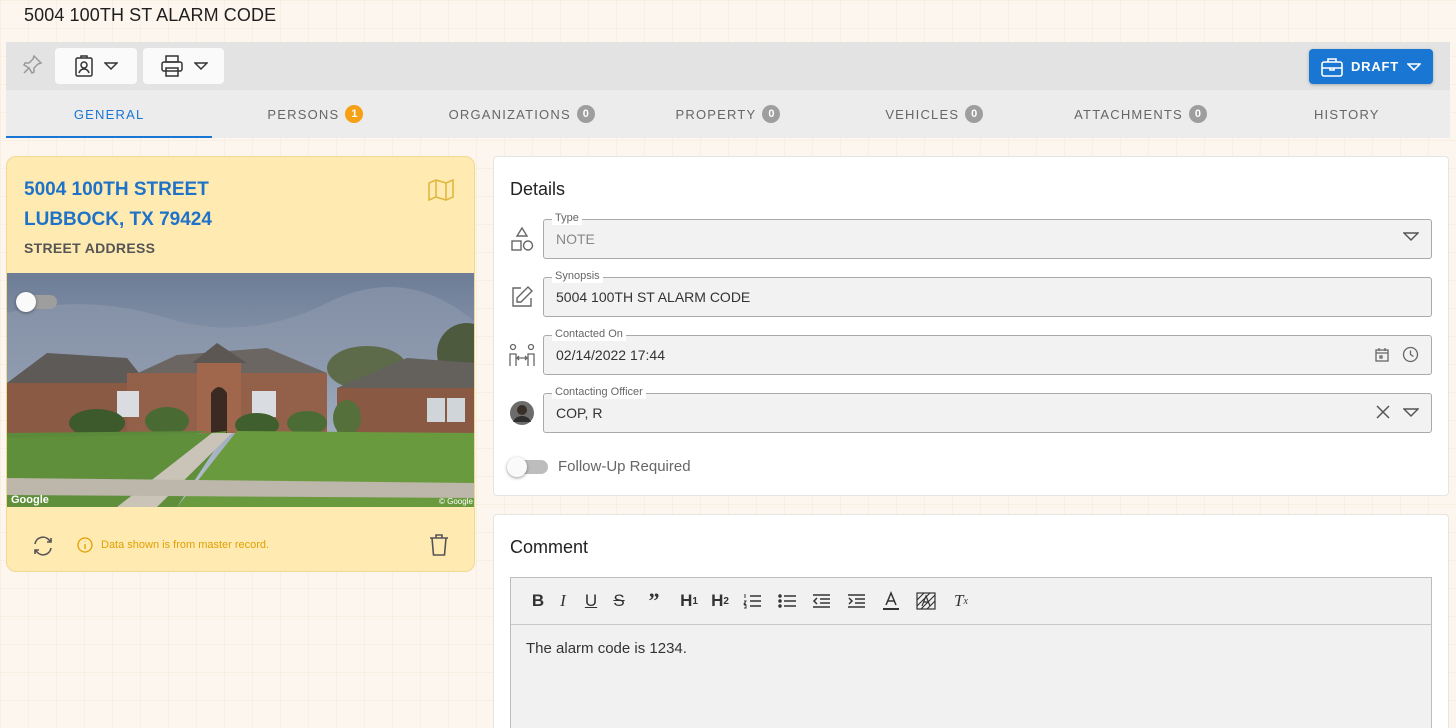 This screenshot has width=1456, height=728. Describe the element at coordinates (716, 114) in the screenshot. I see `tab-label: PROPERTY` at that location.